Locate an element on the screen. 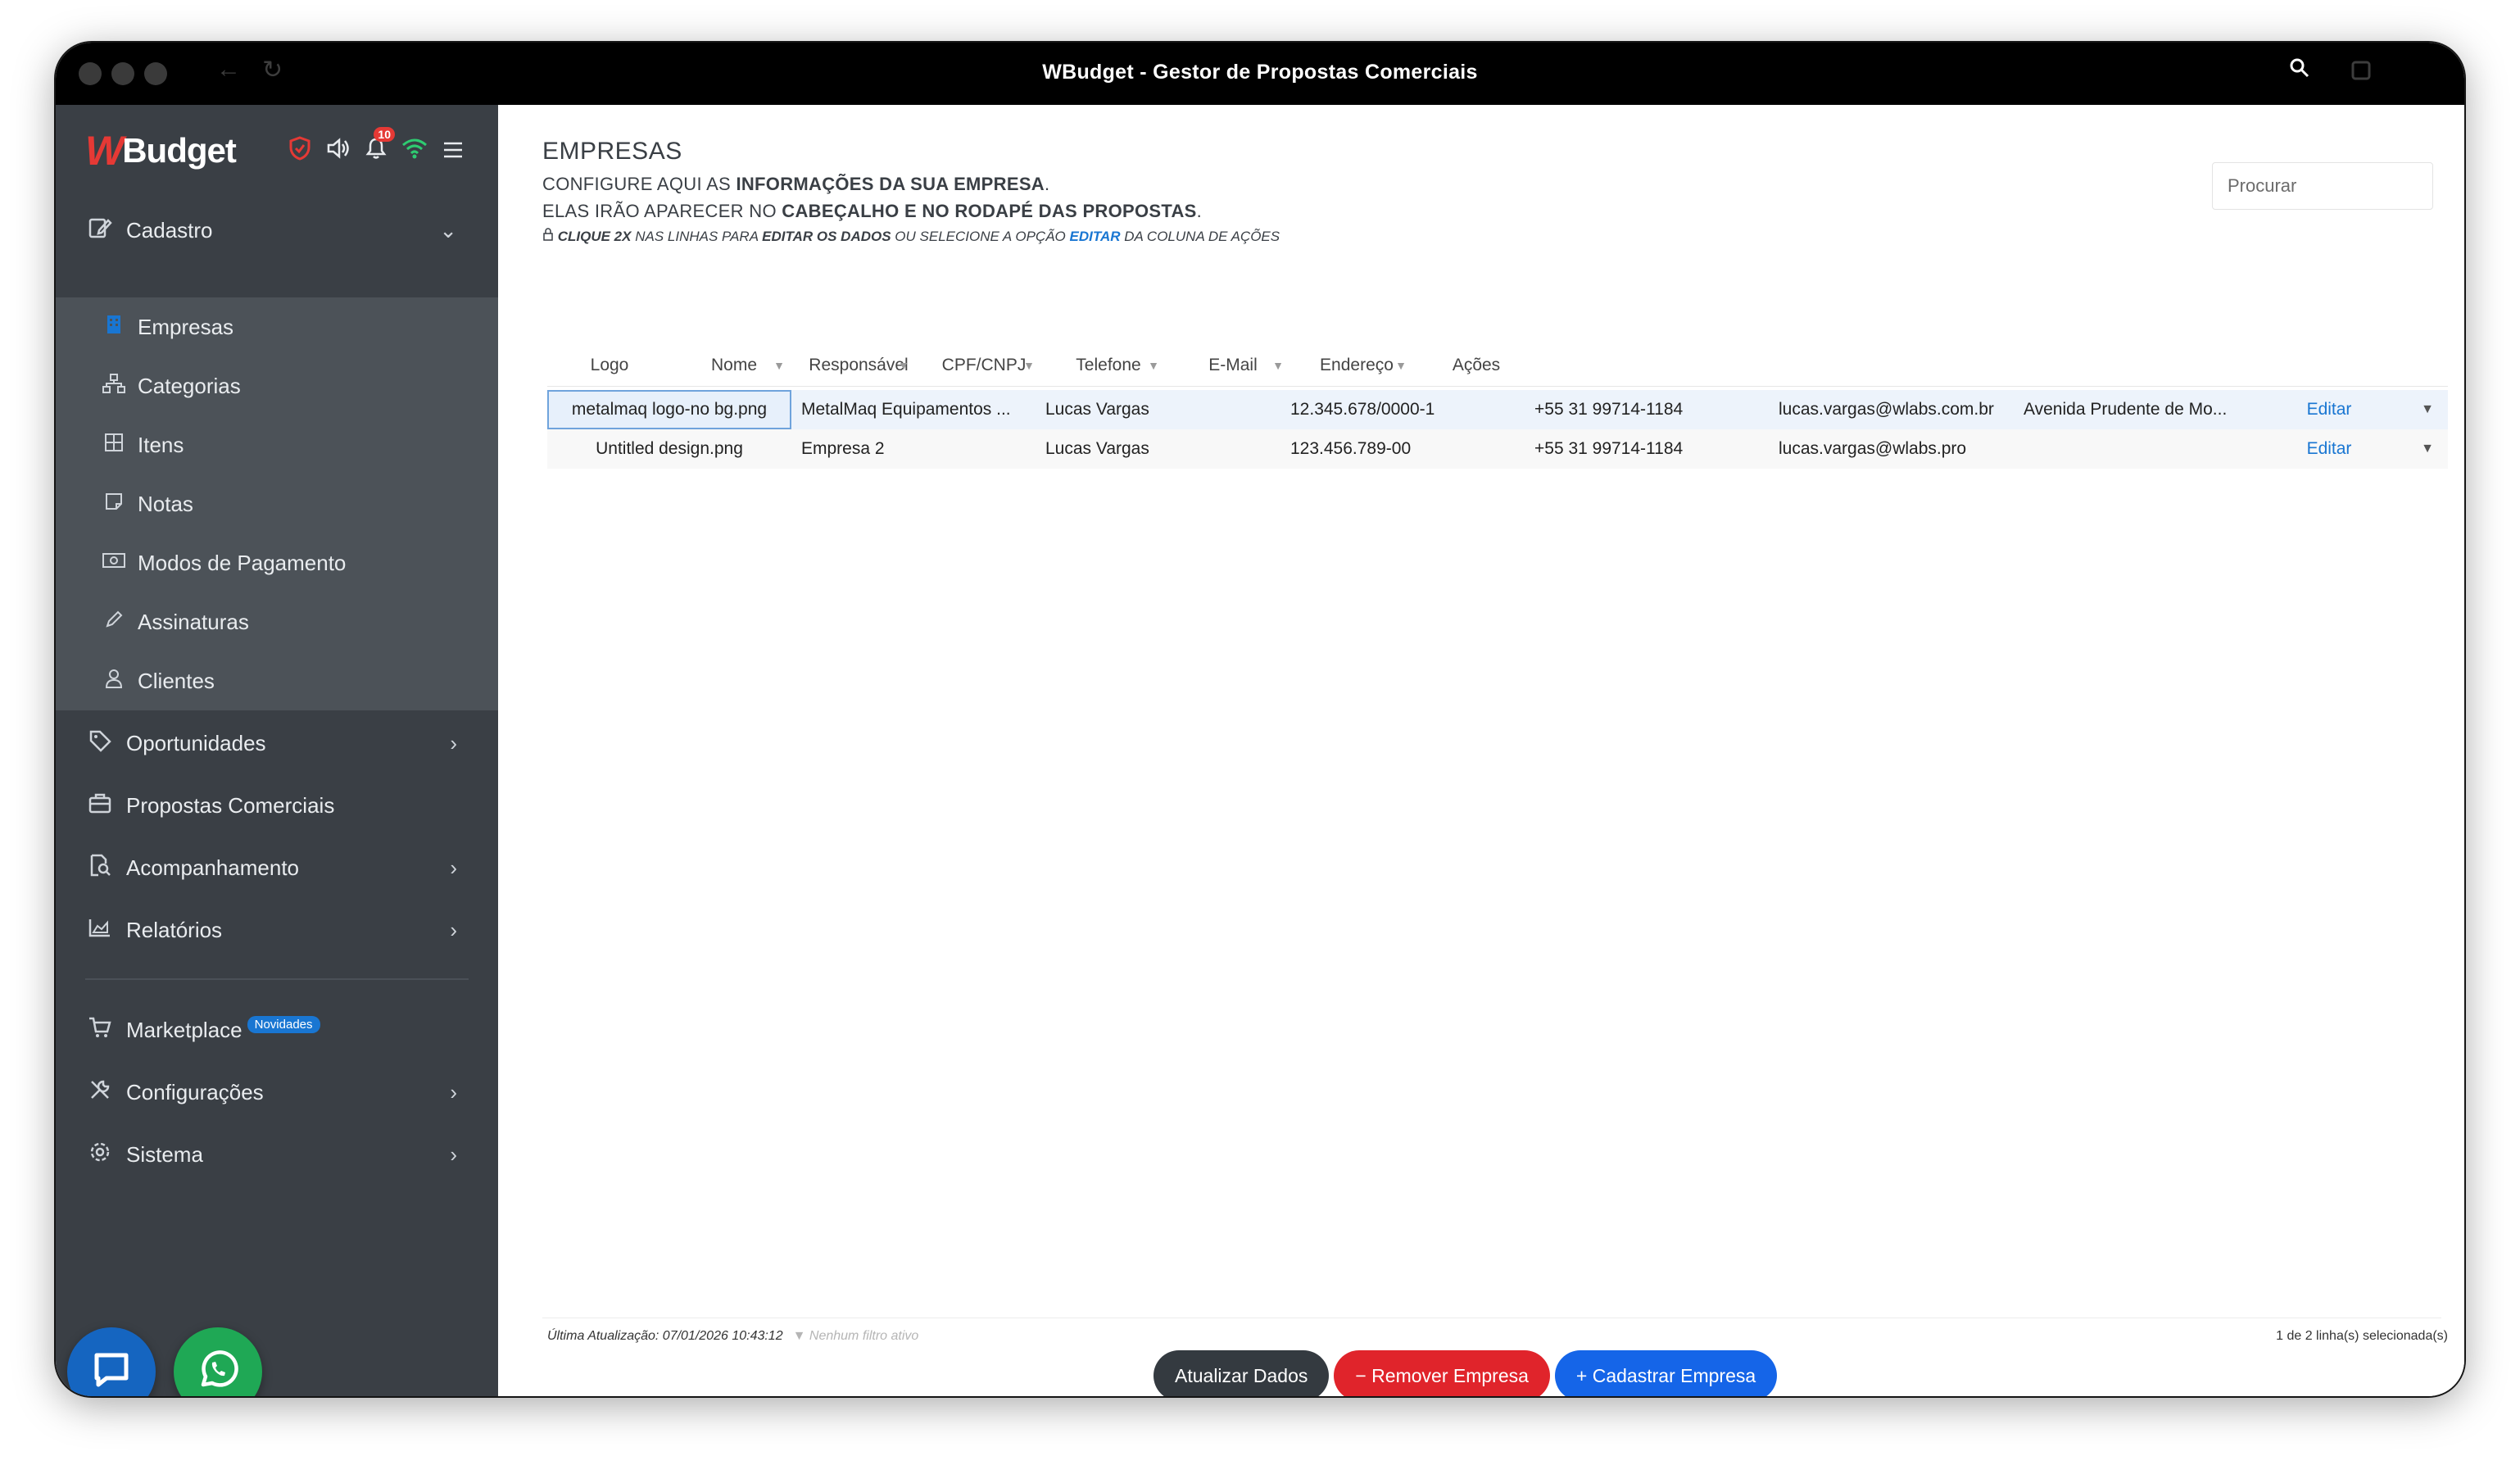 The width and height of the screenshot is (2520, 1465). notification-count-badge: 10 is located at coordinates (384, 134).